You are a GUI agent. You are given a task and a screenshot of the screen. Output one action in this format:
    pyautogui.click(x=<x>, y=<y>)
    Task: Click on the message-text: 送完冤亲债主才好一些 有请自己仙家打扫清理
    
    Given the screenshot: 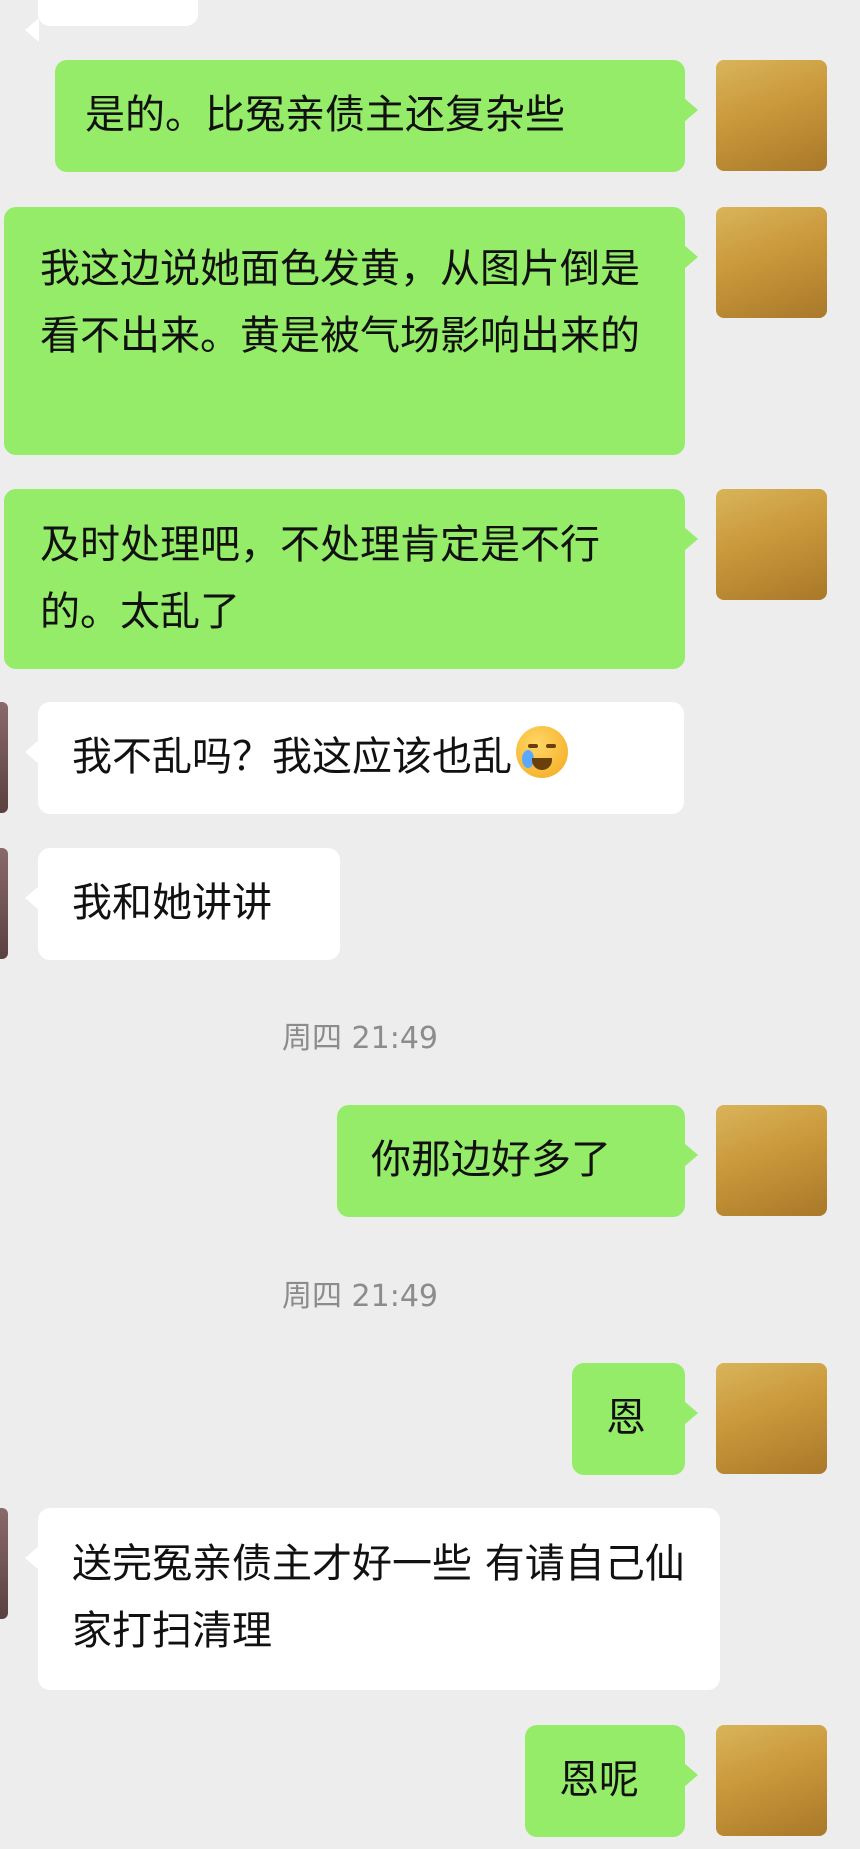 What is the action you would take?
    pyautogui.click(x=378, y=1597)
    